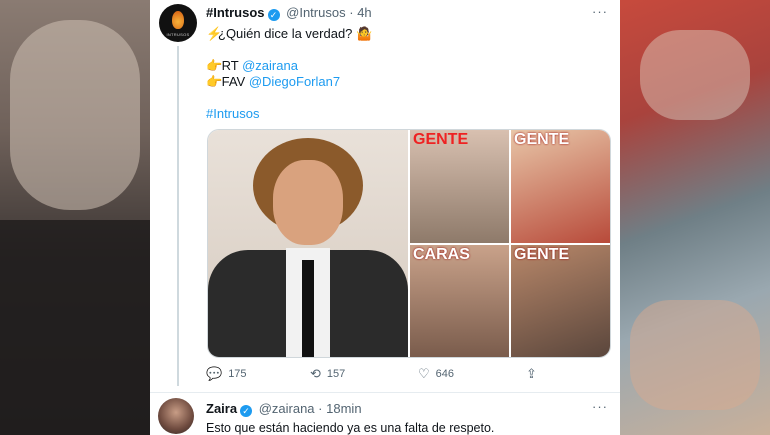  Describe the element at coordinates (343, 408) in the screenshot. I see `reply-timestamp: 18min` at that location.